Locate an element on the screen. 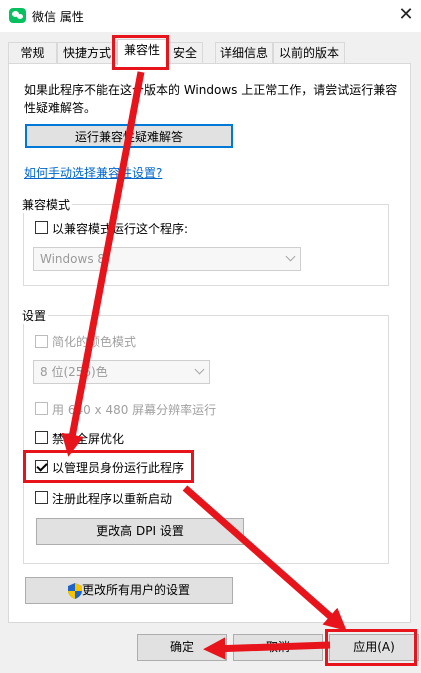 This screenshot has width=421, height=673. run-as-admin-checkbox is located at coordinates (41, 466).